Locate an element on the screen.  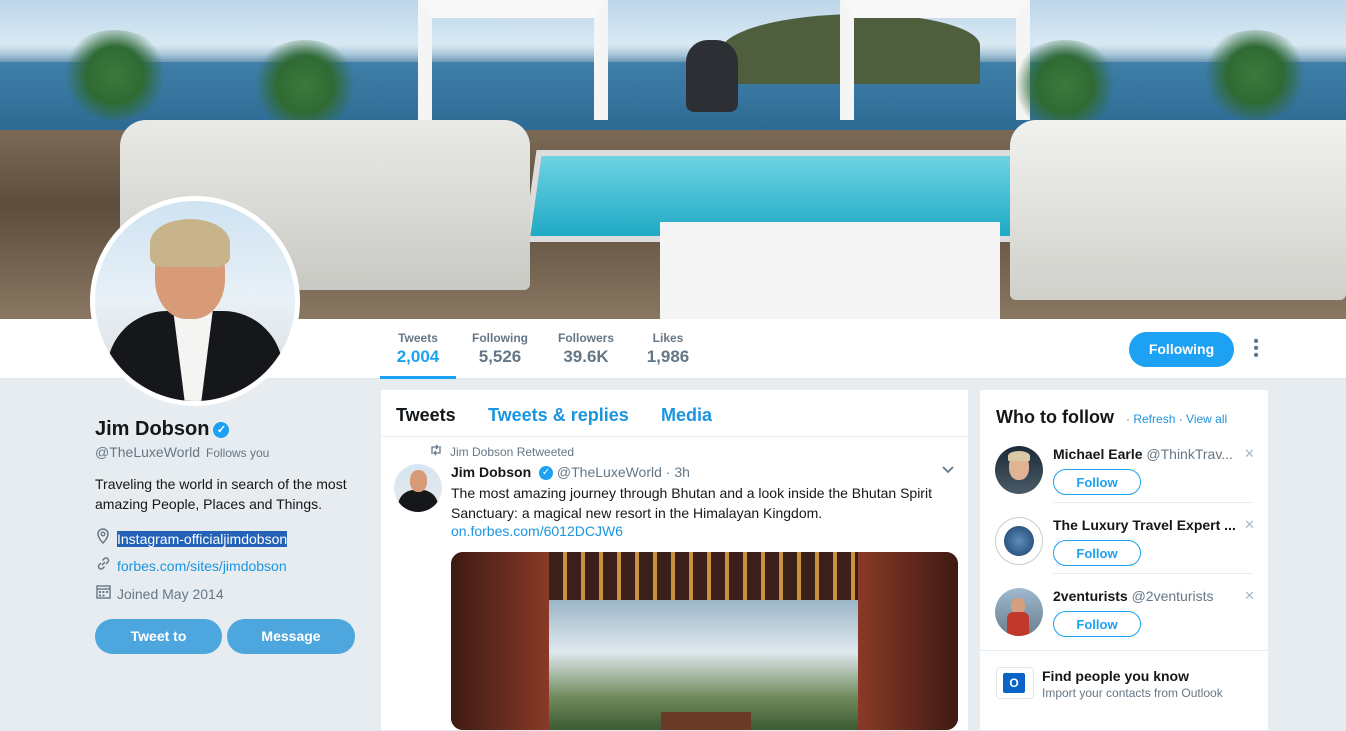
media-sky is located at coordinates (703, 665).